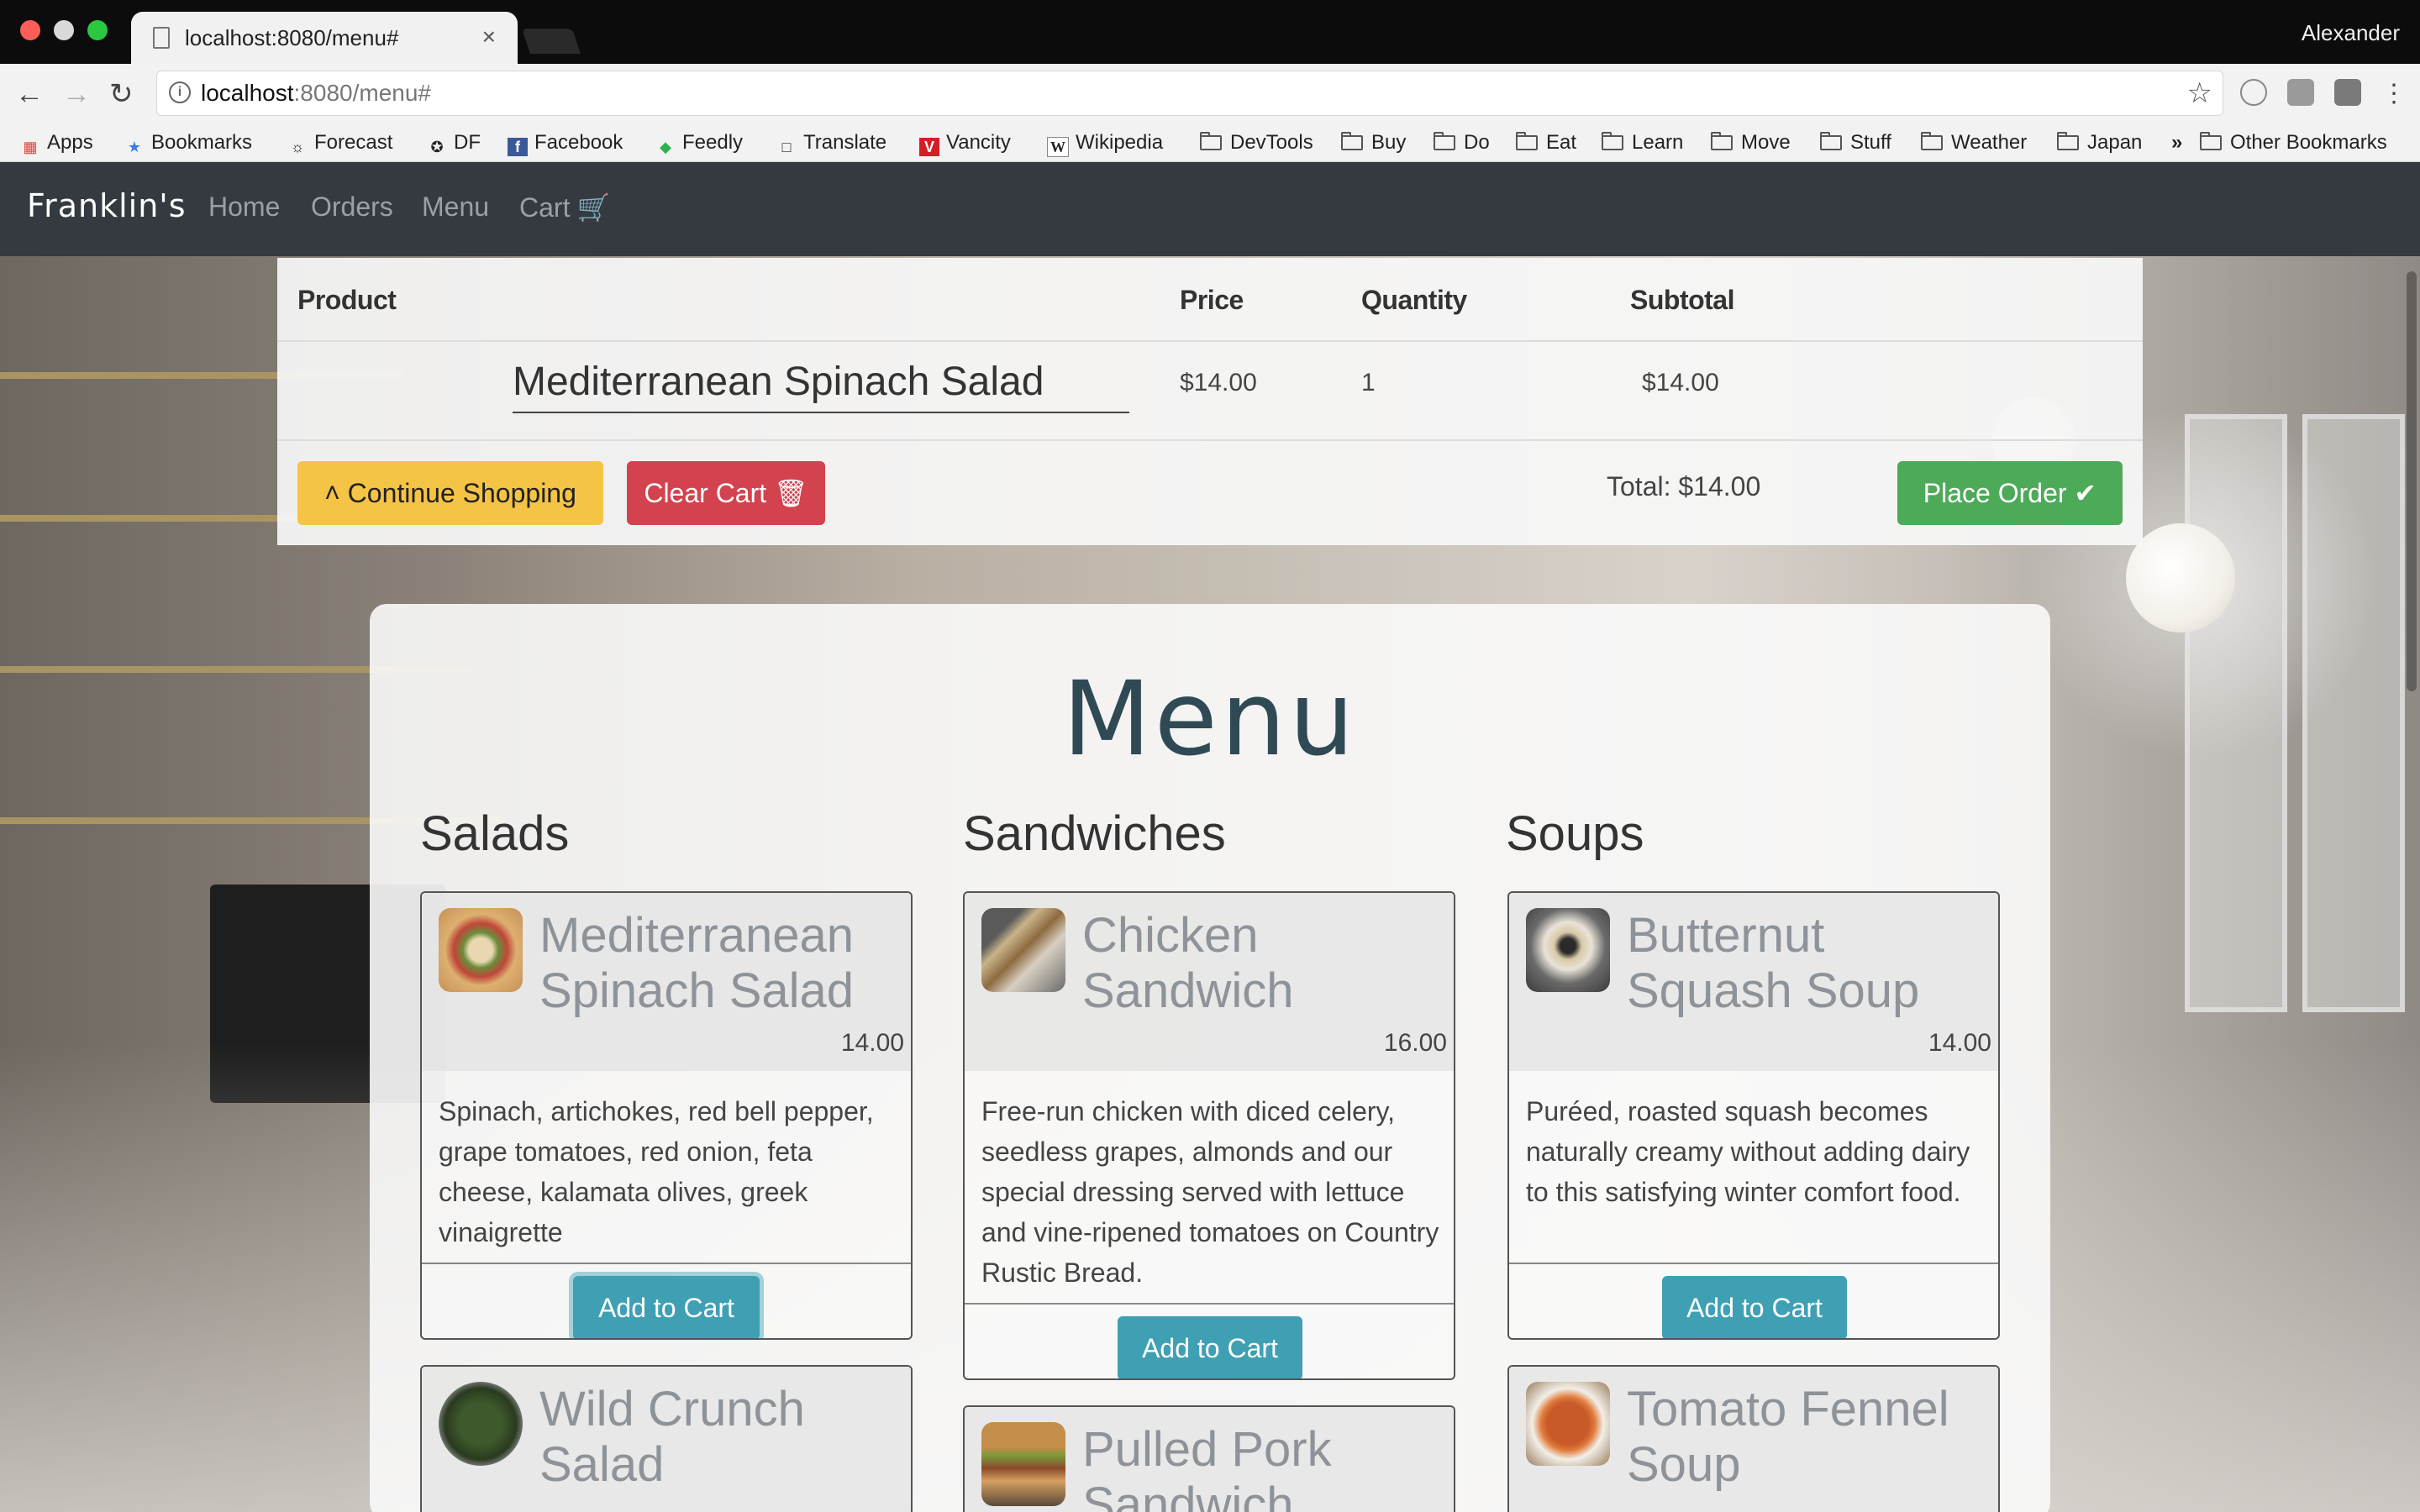 The width and height of the screenshot is (2420, 1512). I want to click on extension-calendar-icon, so click(2347, 92).